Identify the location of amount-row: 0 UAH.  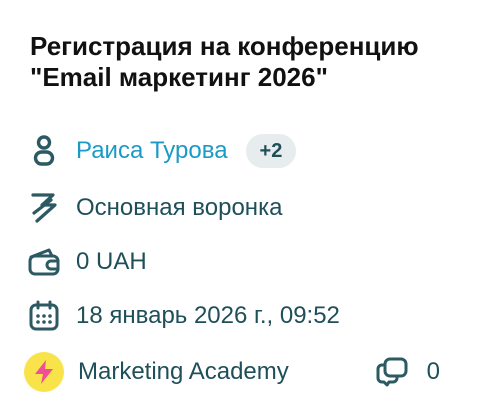
(246, 262).